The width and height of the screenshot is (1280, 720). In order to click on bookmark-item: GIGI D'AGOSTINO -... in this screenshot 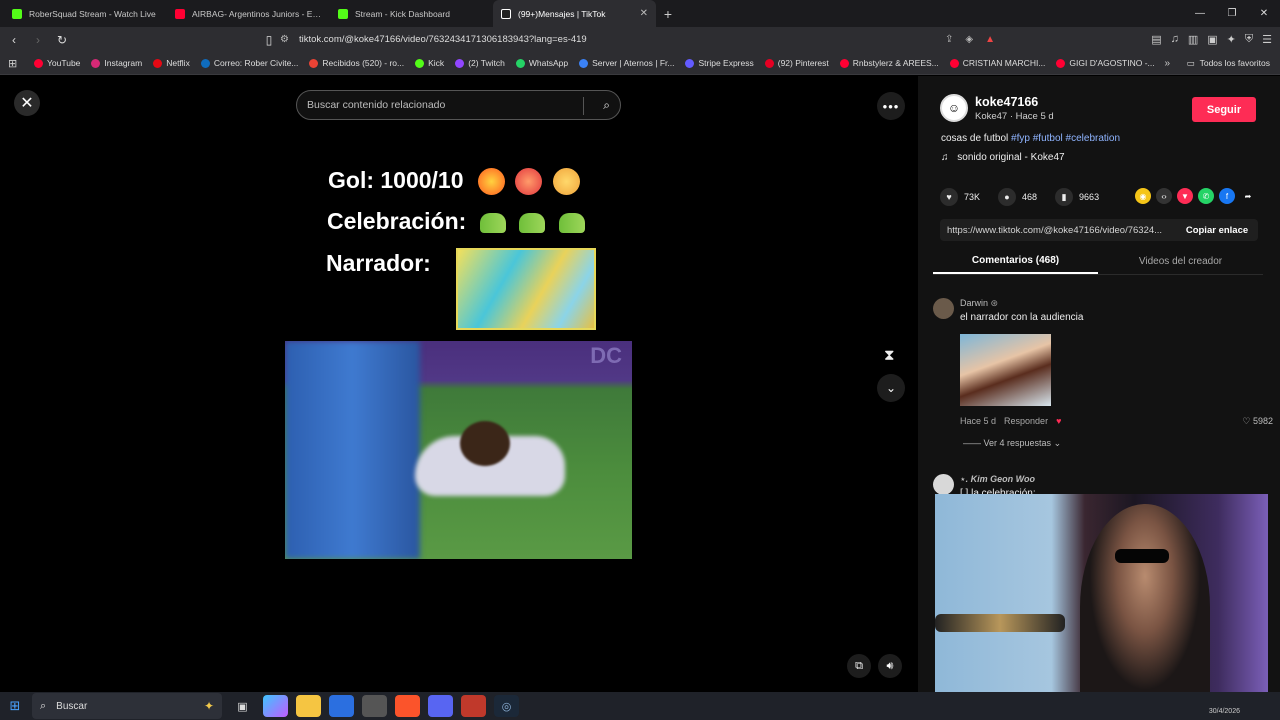, I will do `click(1105, 63)`.